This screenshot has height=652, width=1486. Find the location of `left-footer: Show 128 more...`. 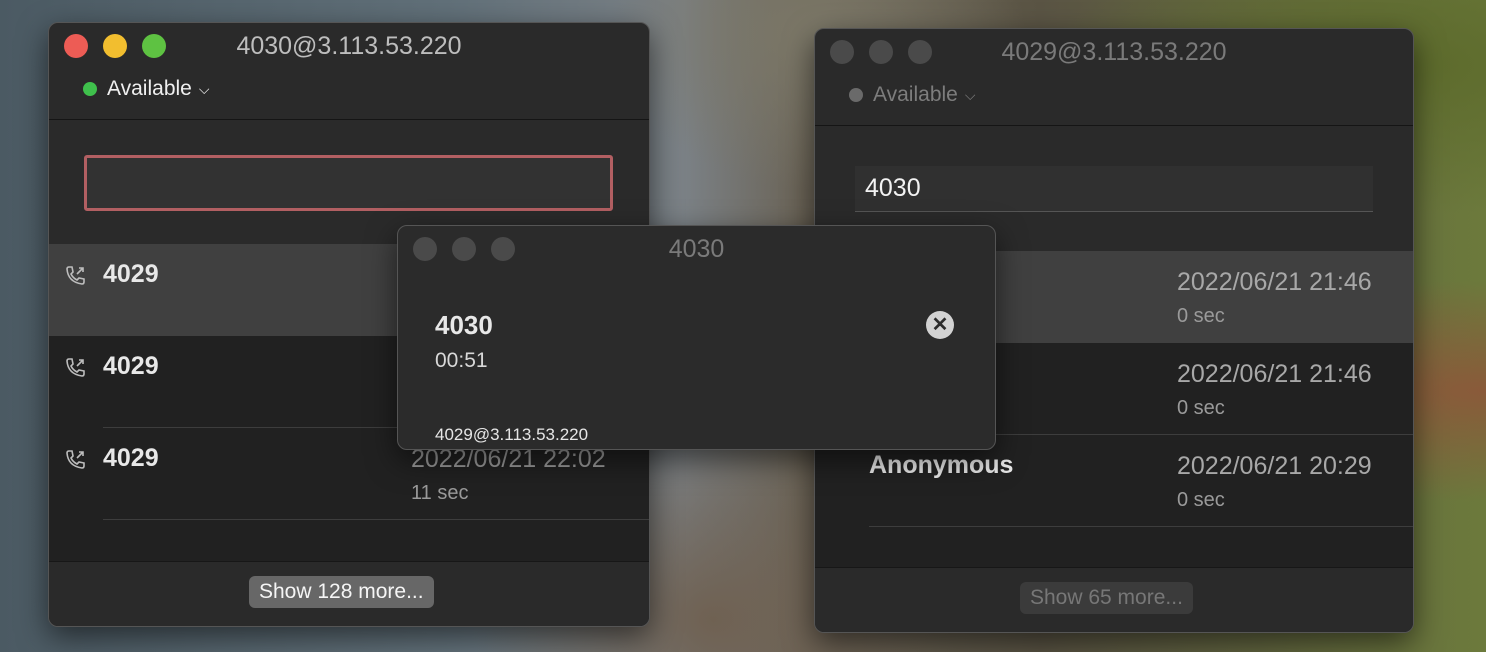

left-footer: Show 128 more... is located at coordinates (349, 593).